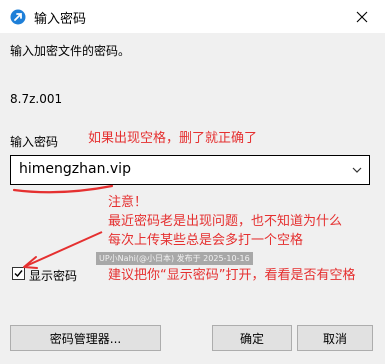  Describe the element at coordinates (225, 221) in the screenshot. I see `note-line-1: 最近密码老是出现问题，也不知道为什么` at that location.